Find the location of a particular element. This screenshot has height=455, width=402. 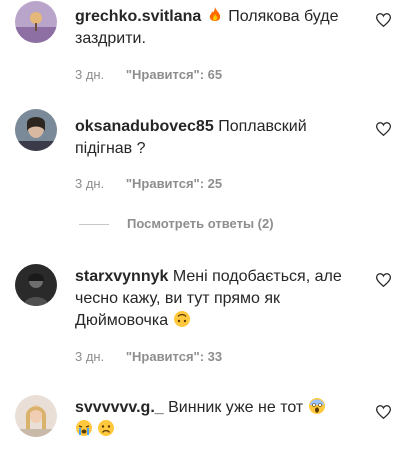

comment-text: oksanadubovec85 Поплавский підігнав ? is located at coordinates (220, 138).